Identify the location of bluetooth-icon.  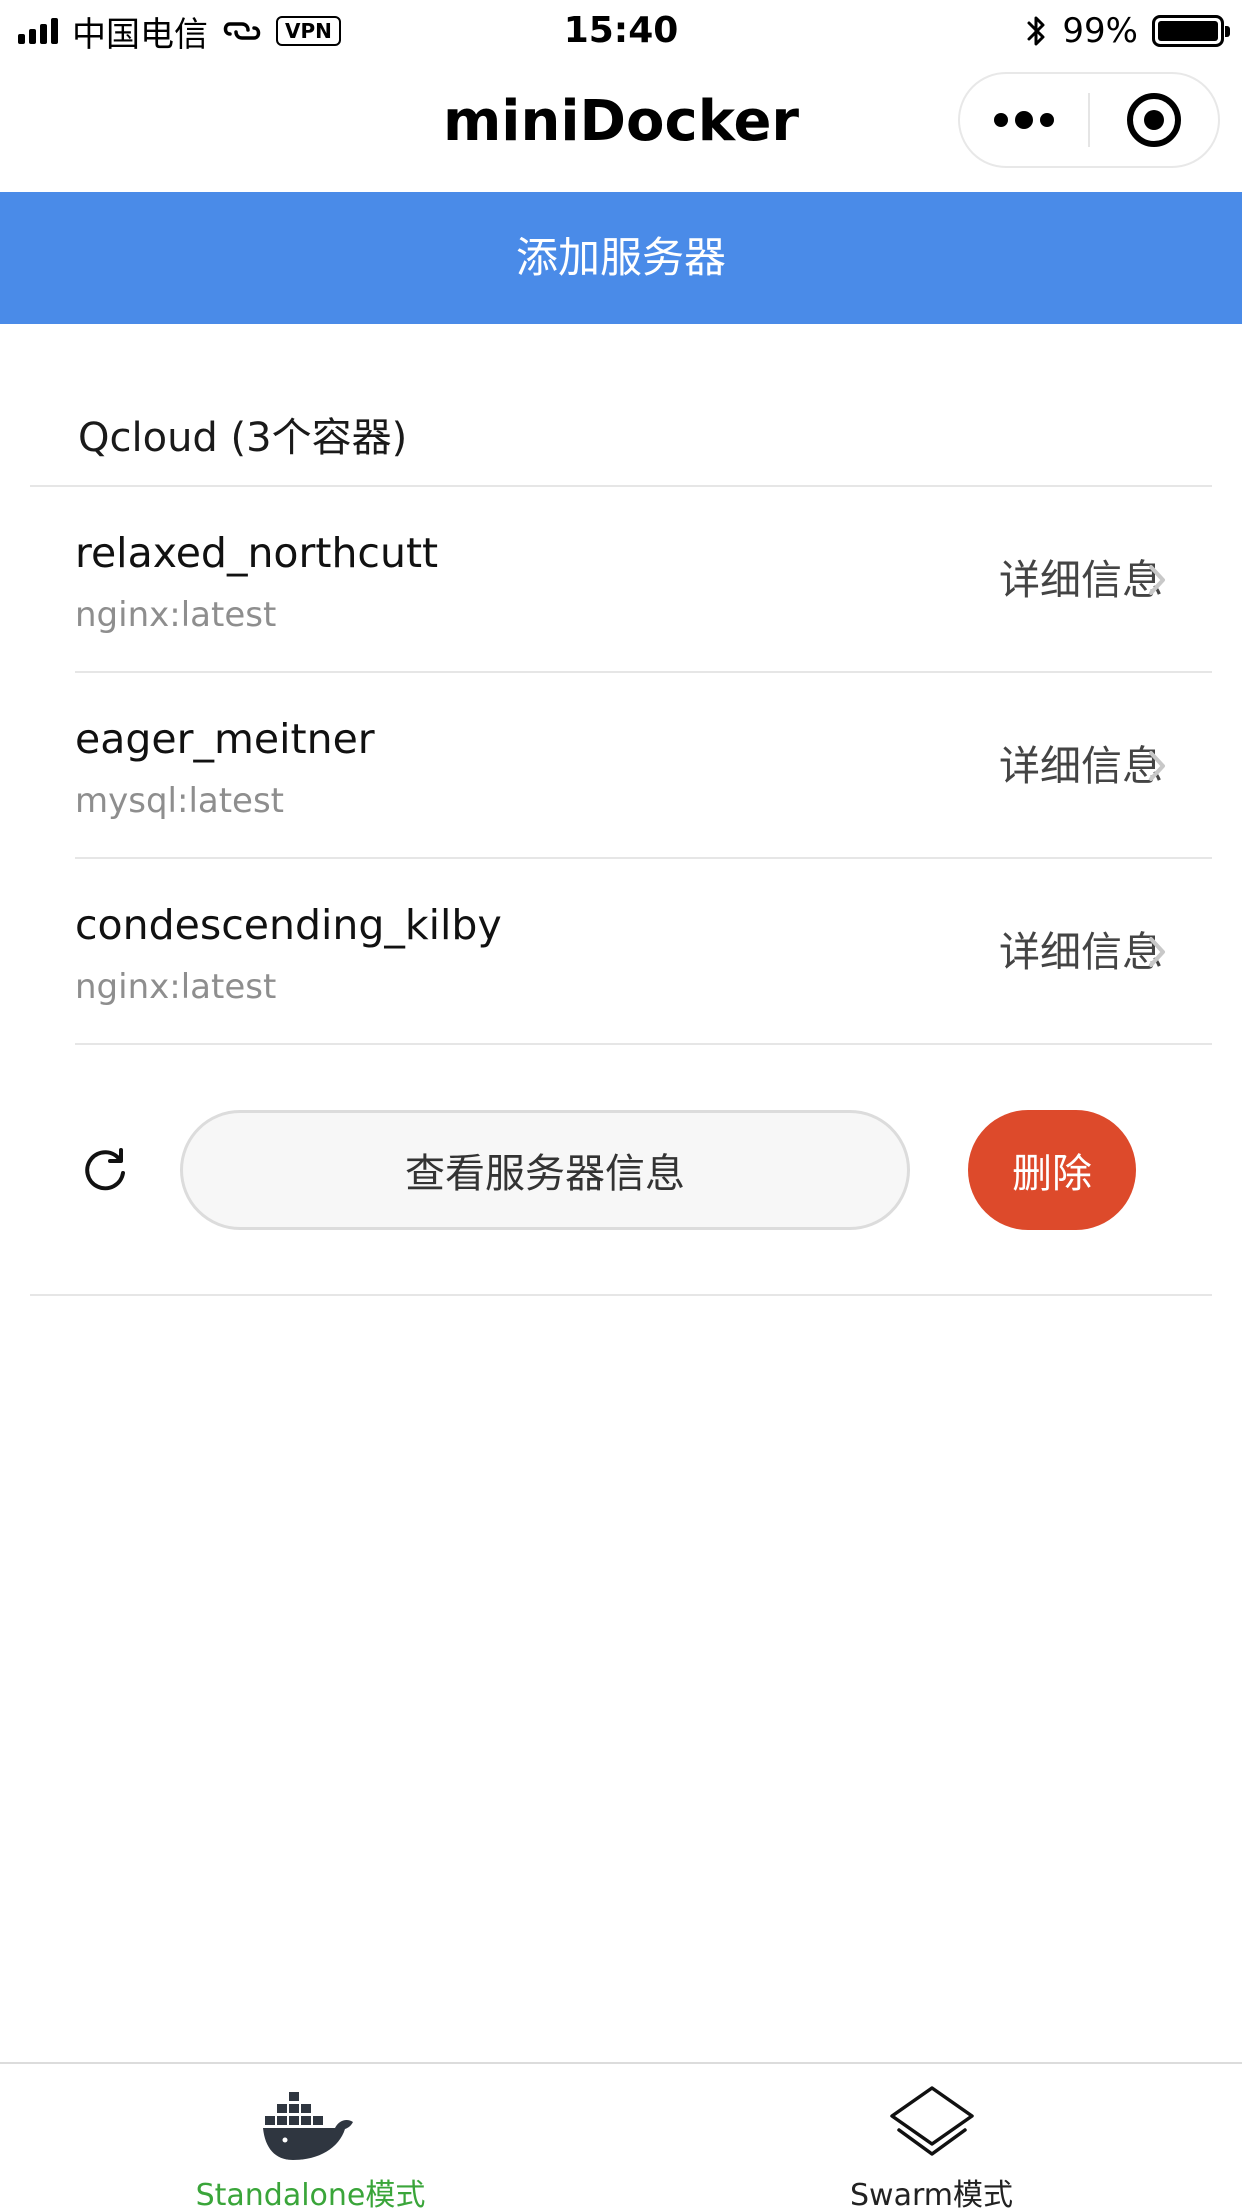
(1036, 31).